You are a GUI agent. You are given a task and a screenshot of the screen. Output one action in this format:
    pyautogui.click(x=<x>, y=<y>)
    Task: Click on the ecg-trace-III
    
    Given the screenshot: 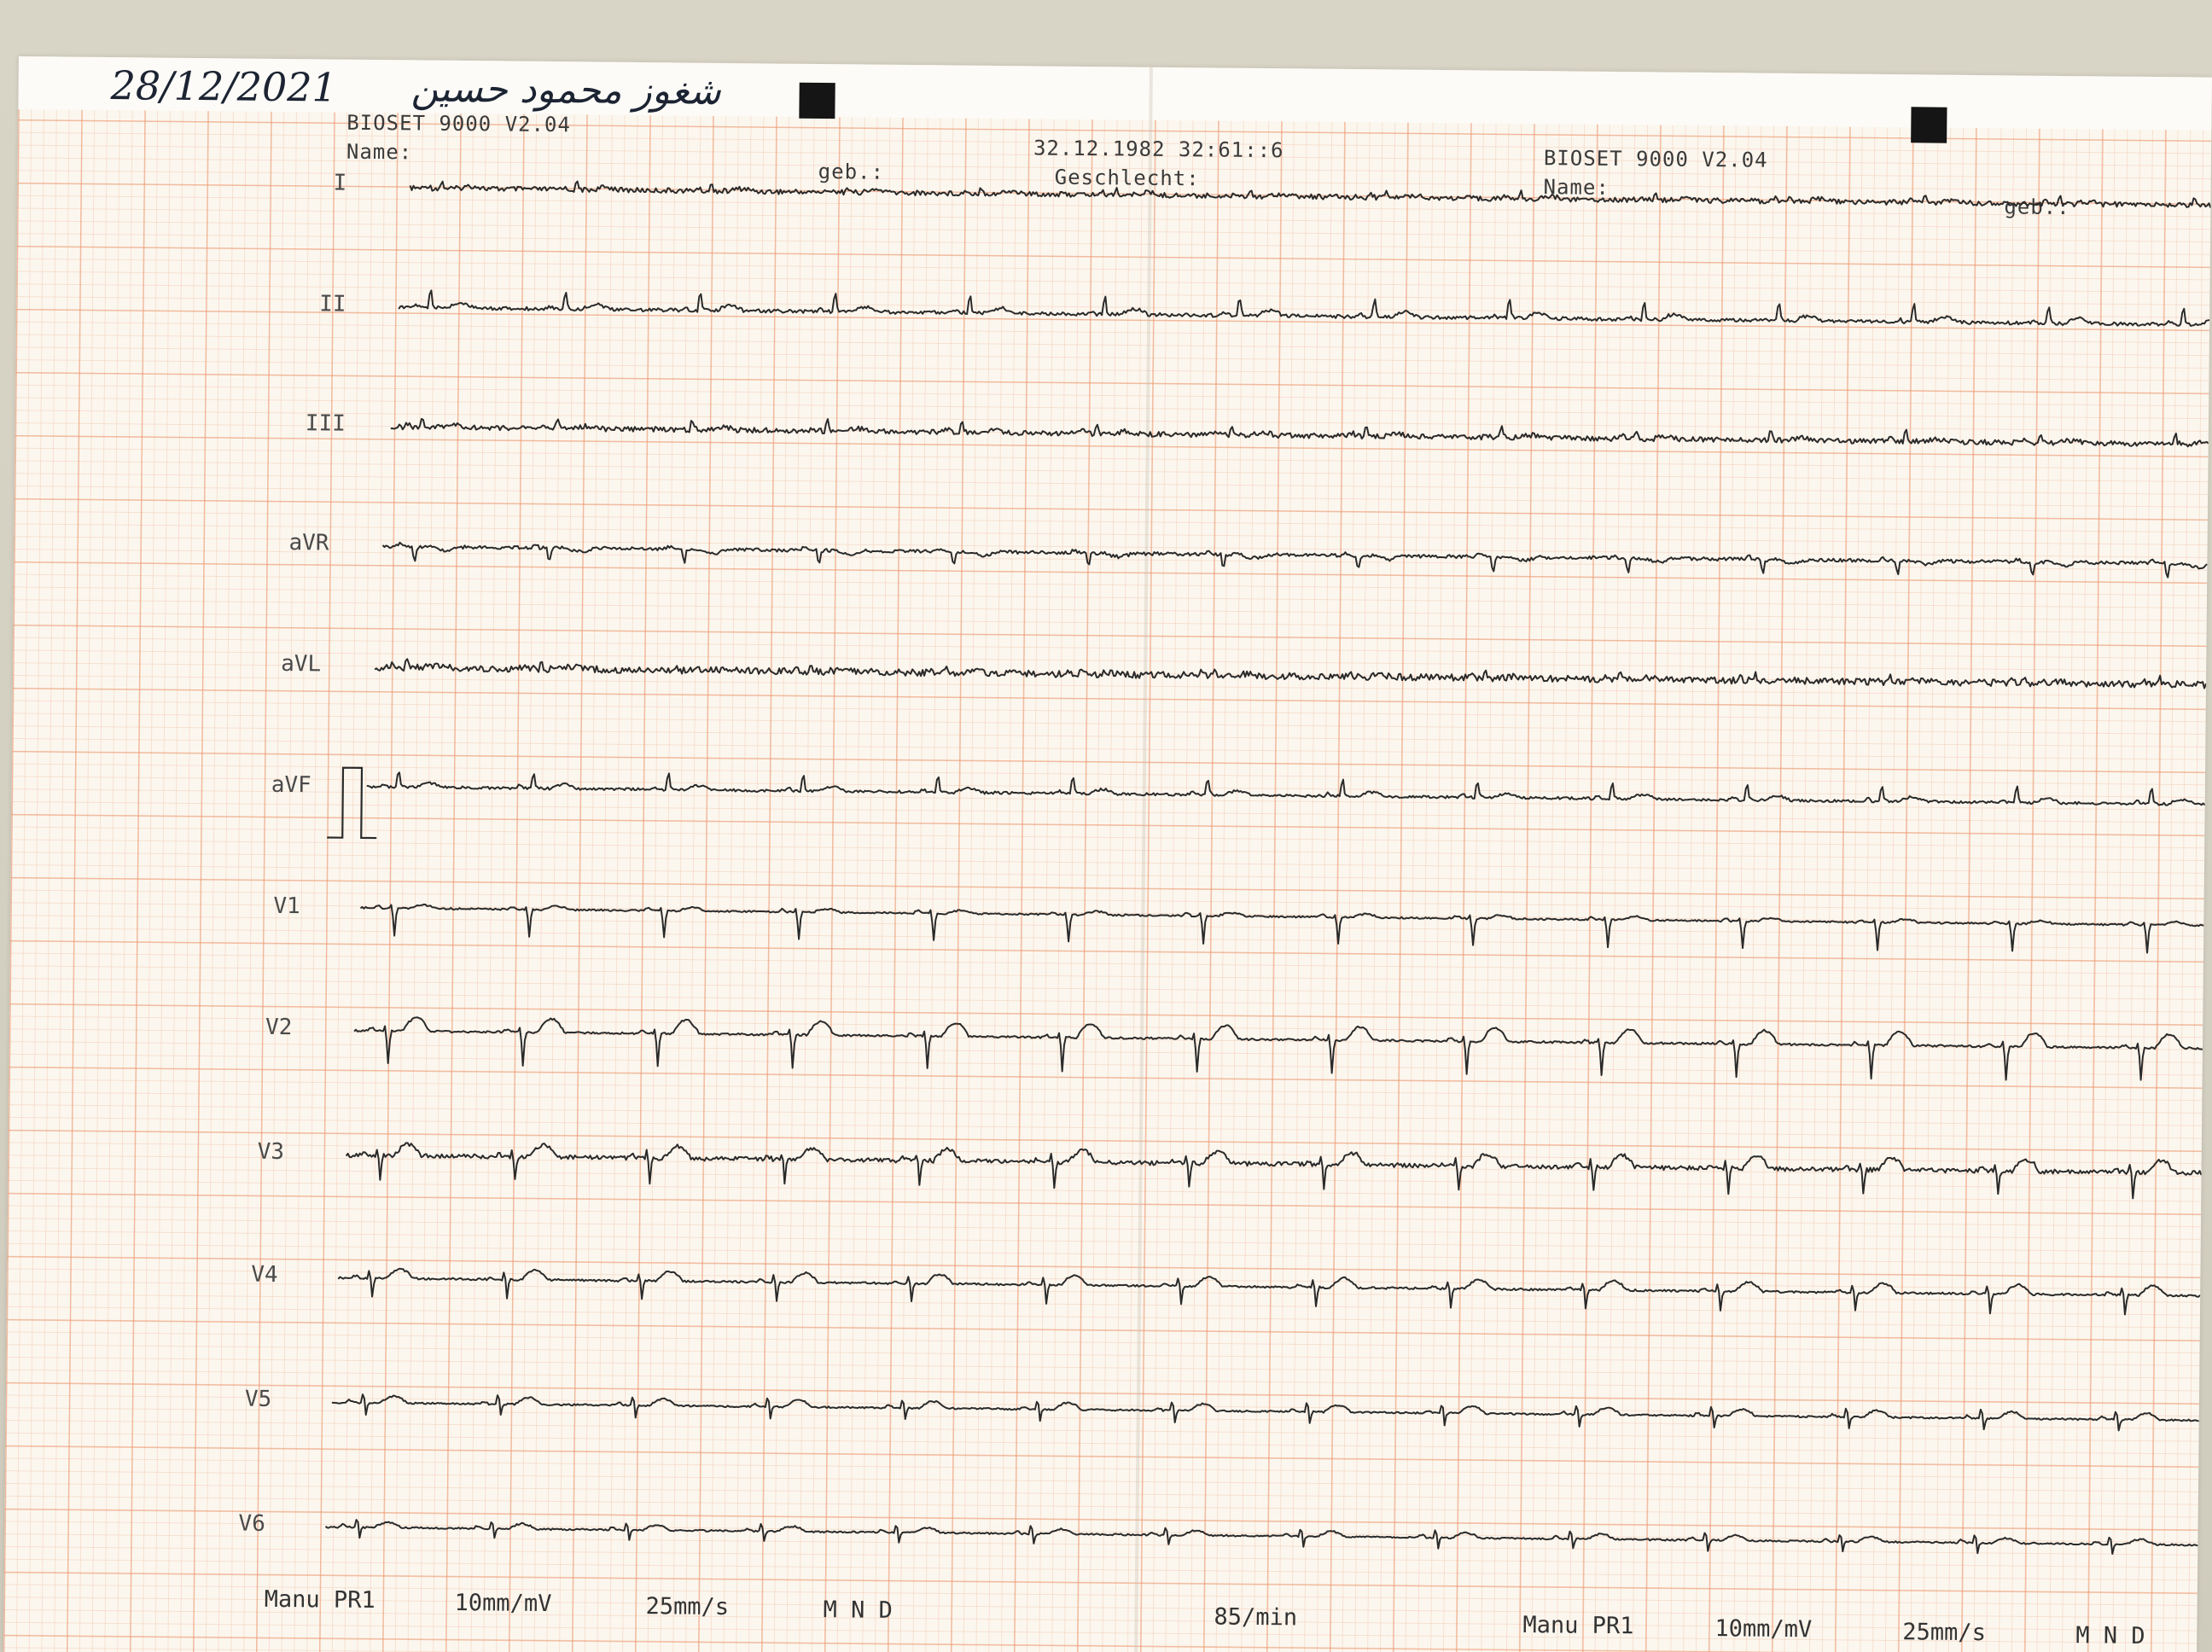 What is the action you would take?
    pyautogui.click(x=1299, y=432)
    